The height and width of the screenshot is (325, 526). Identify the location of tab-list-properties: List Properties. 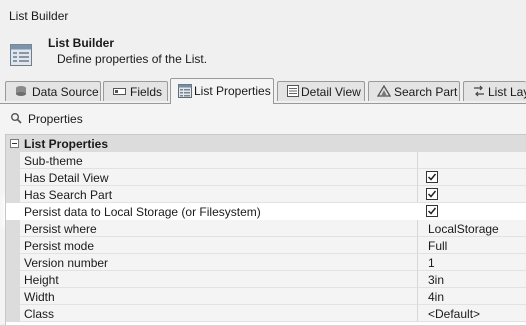
(222, 91).